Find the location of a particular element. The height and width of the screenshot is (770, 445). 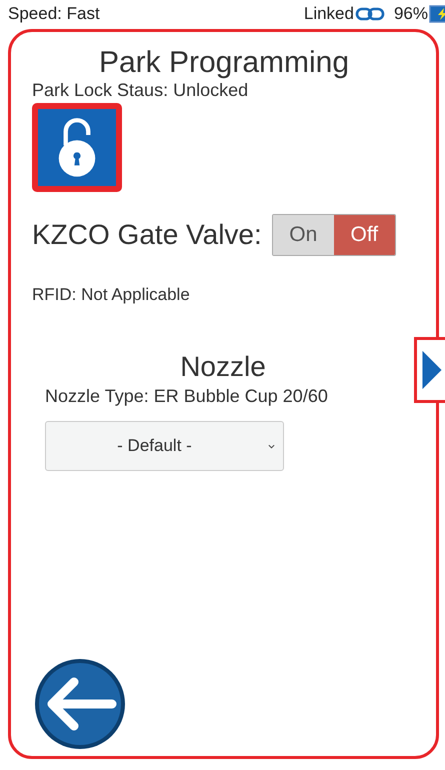

toggle-option: Off is located at coordinates (364, 235).